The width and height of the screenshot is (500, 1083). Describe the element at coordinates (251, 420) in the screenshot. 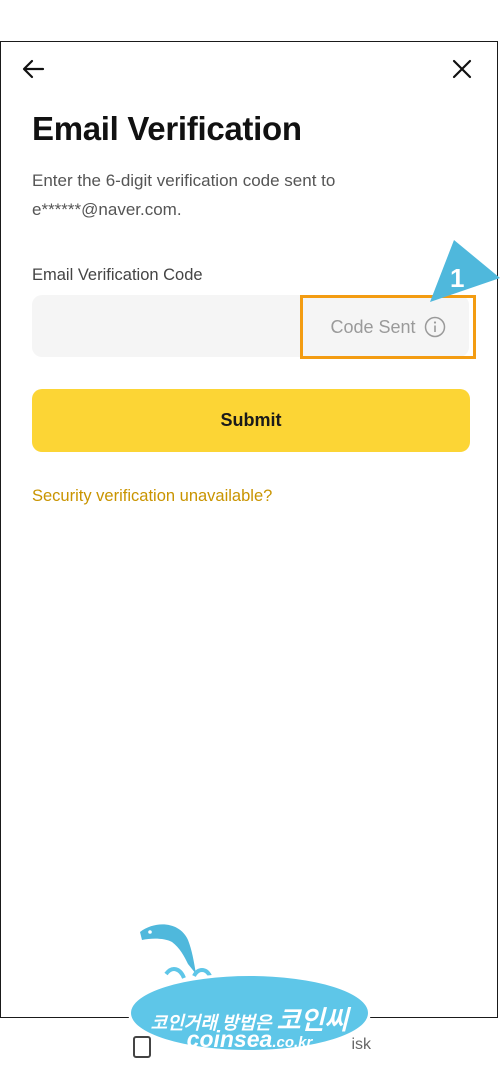

I see `submit-button: Submit` at that location.